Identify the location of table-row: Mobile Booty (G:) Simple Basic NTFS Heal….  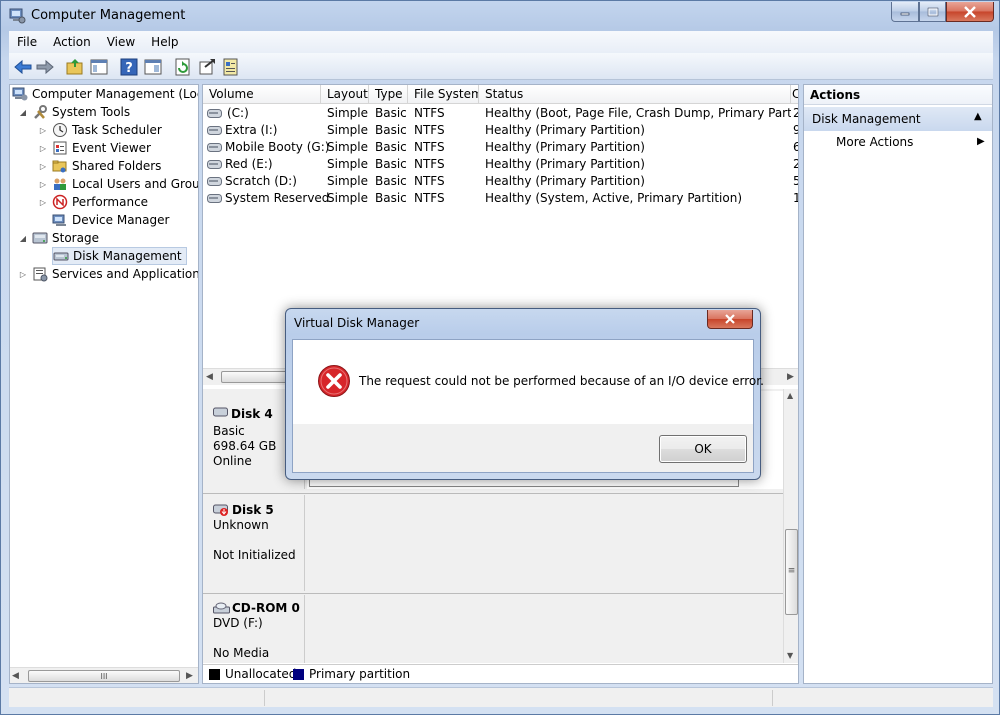
(500, 147).